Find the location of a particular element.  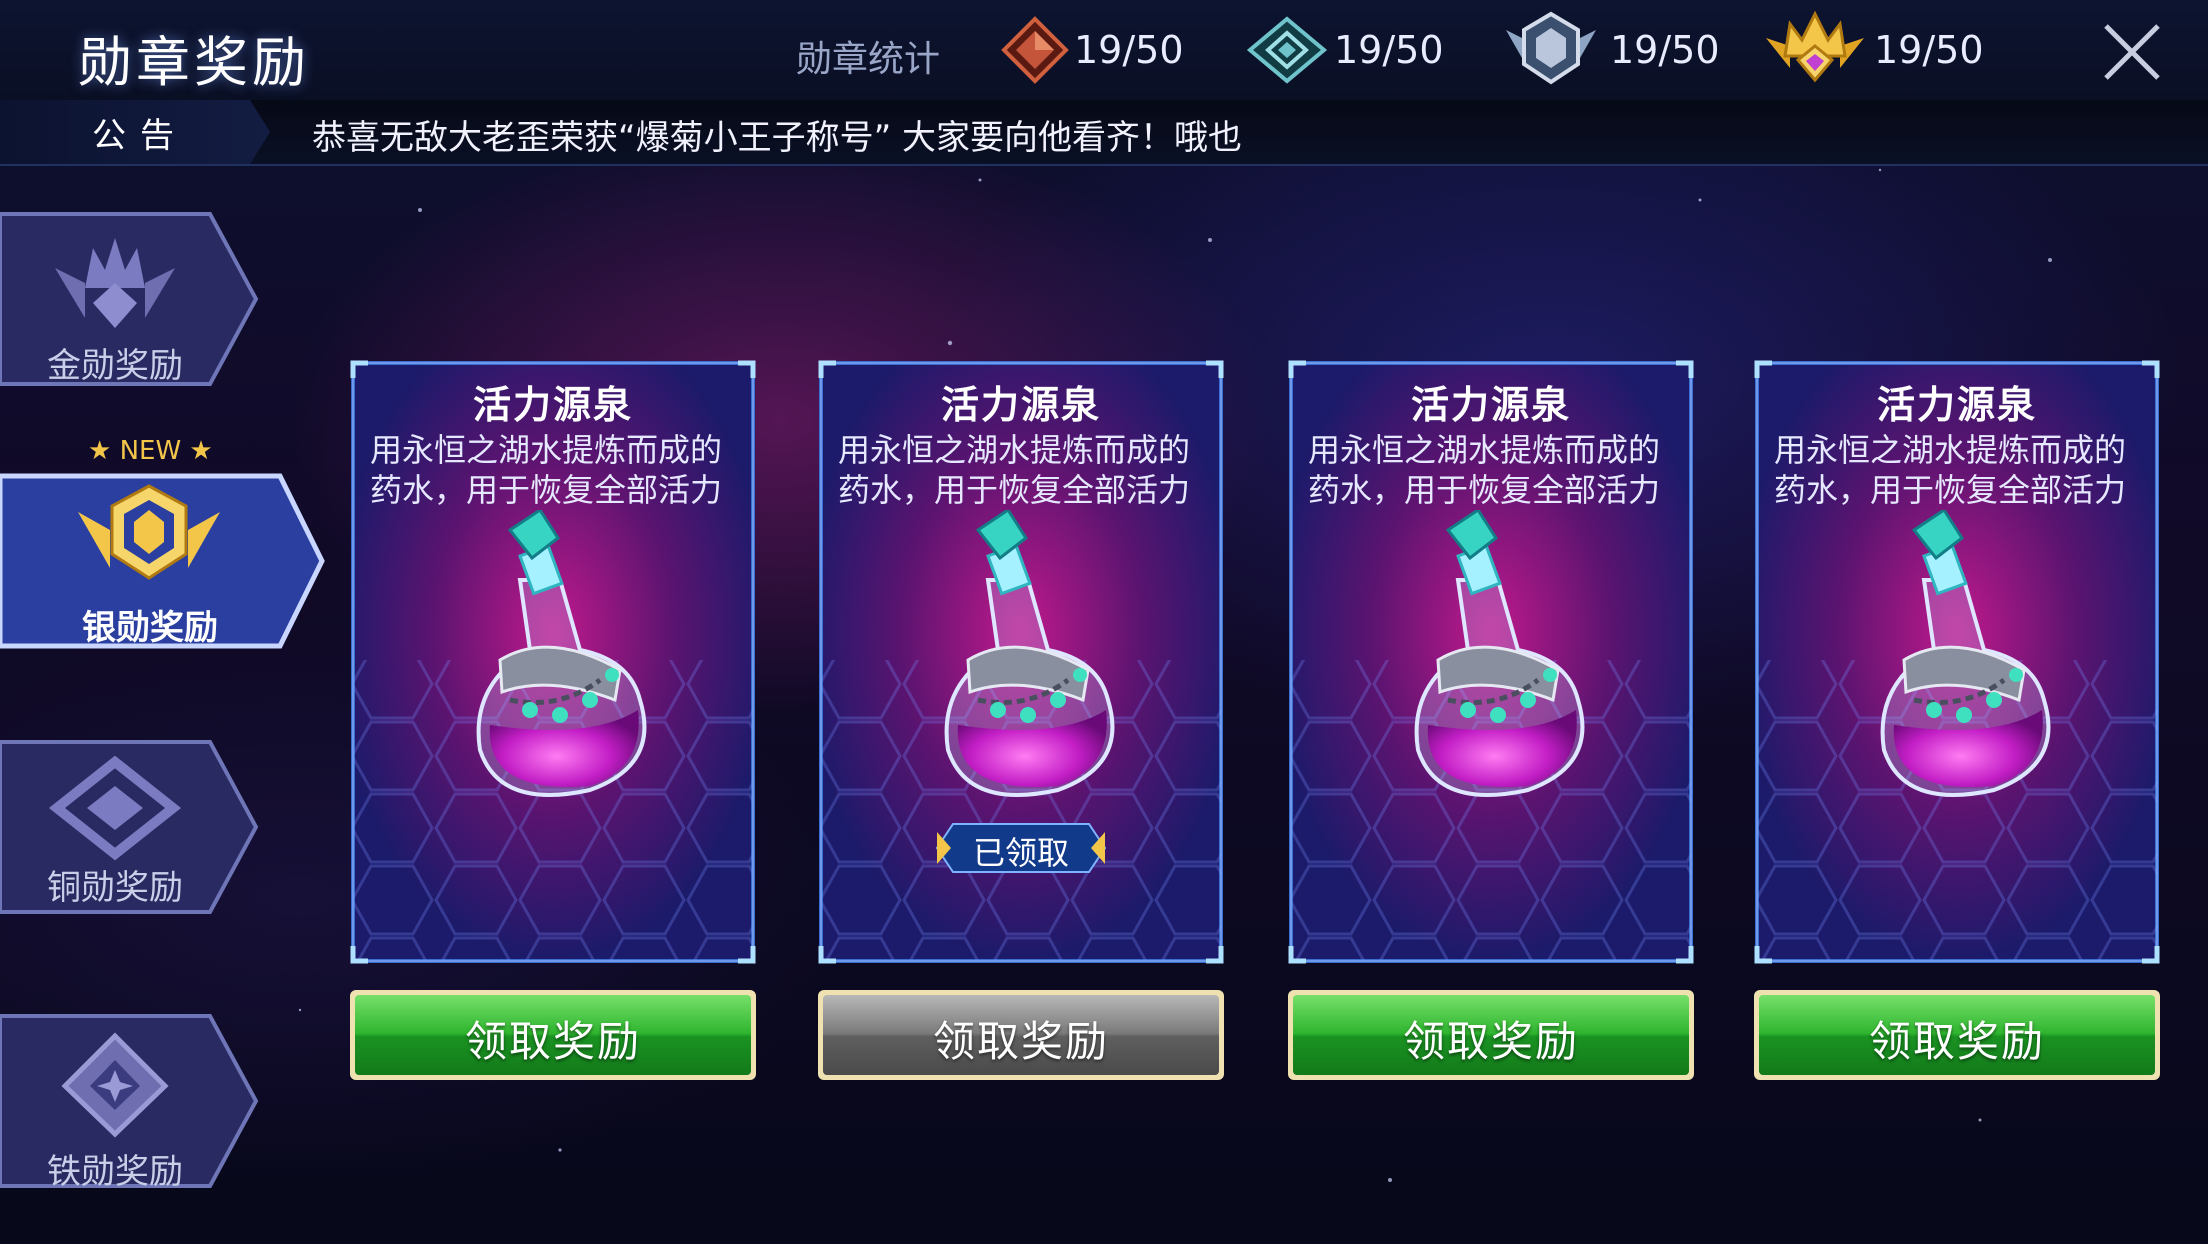

announcement-text: 恭喜无敌大老歪荣获“爆菊小王子称号” 大家要向他看齐！哦也 is located at coordinates (777, 138).